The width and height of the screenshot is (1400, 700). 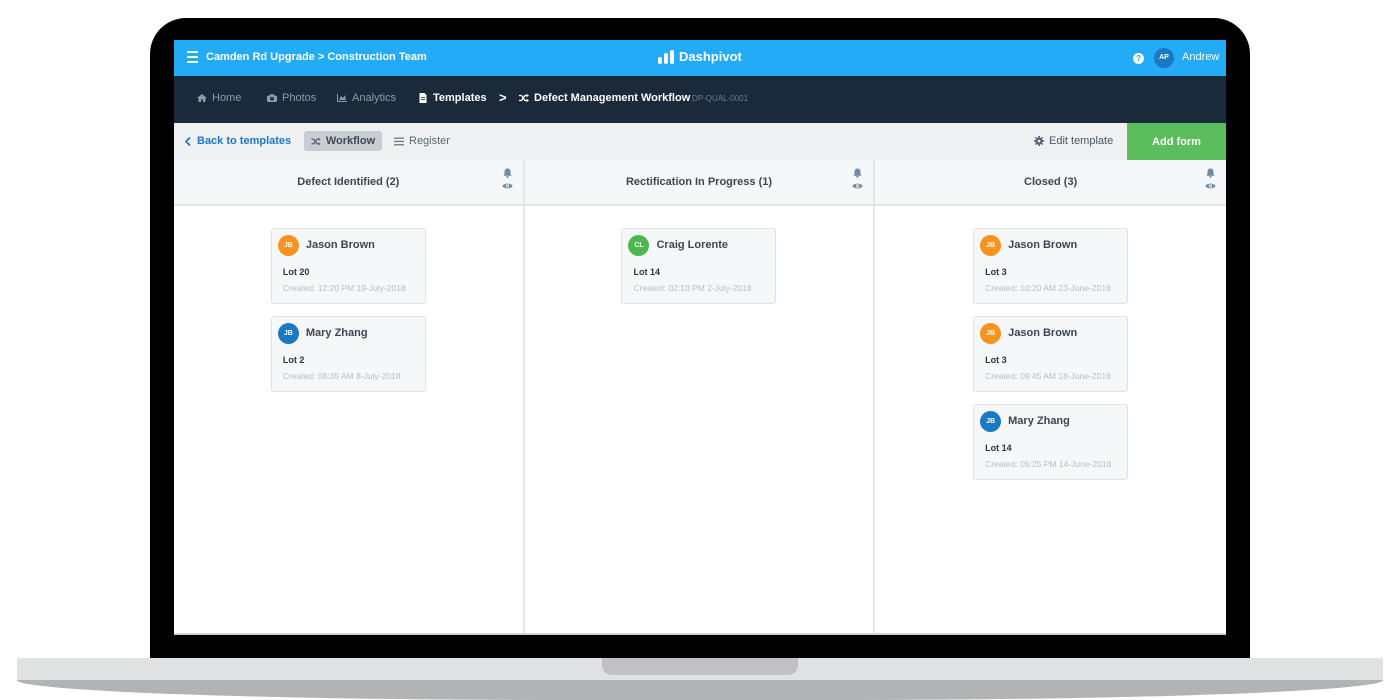 What do you see at coordinates (350, 141) in the screenshot?
I see `workflow-tab-label: Workflow` at bounding box center [350, 141].